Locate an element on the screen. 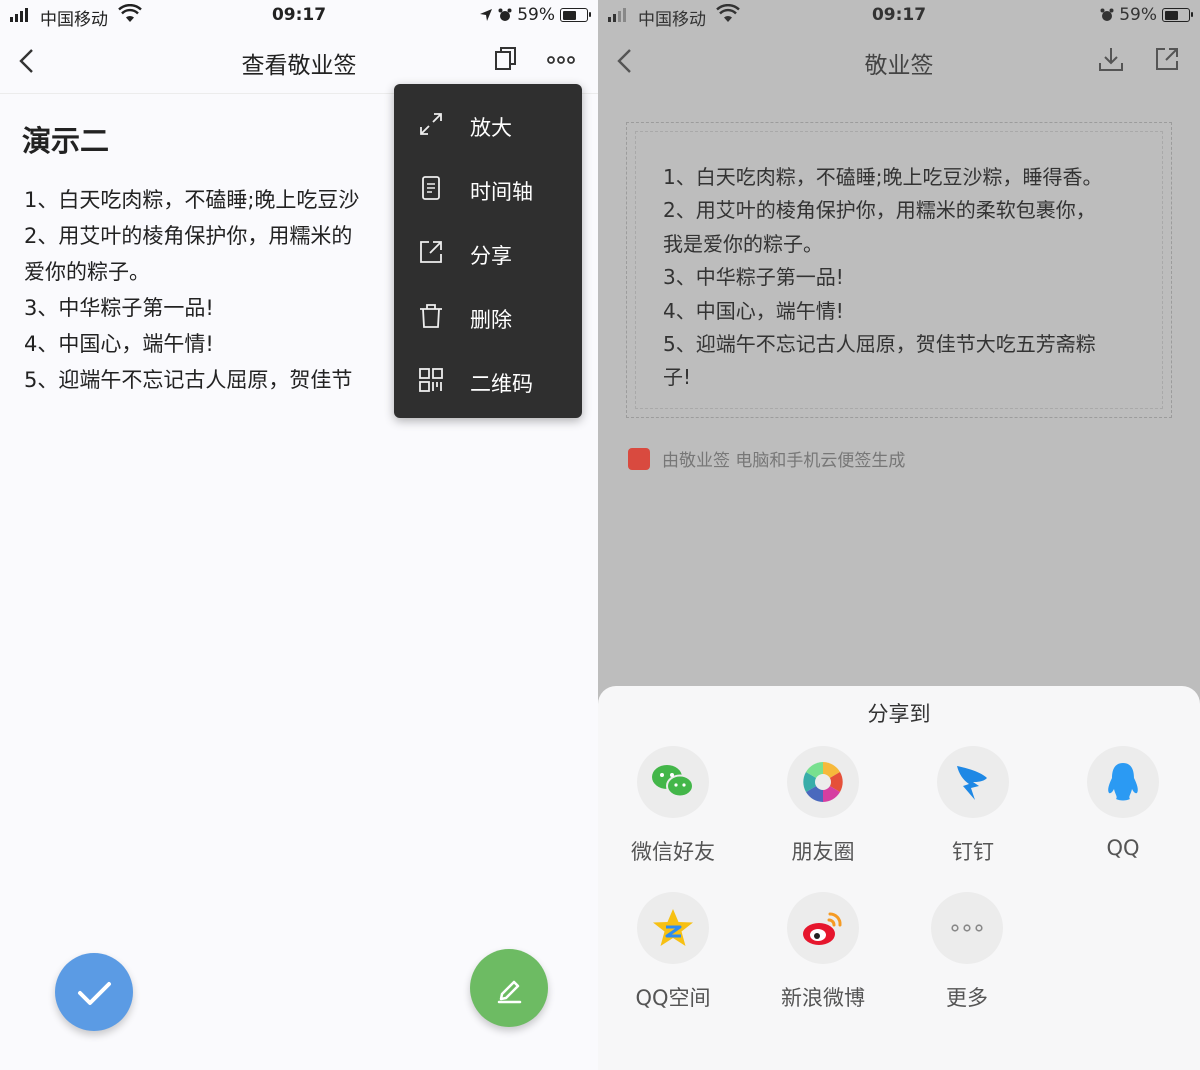  menu-item-label: 二维码 is located at coordinates (501, 384).